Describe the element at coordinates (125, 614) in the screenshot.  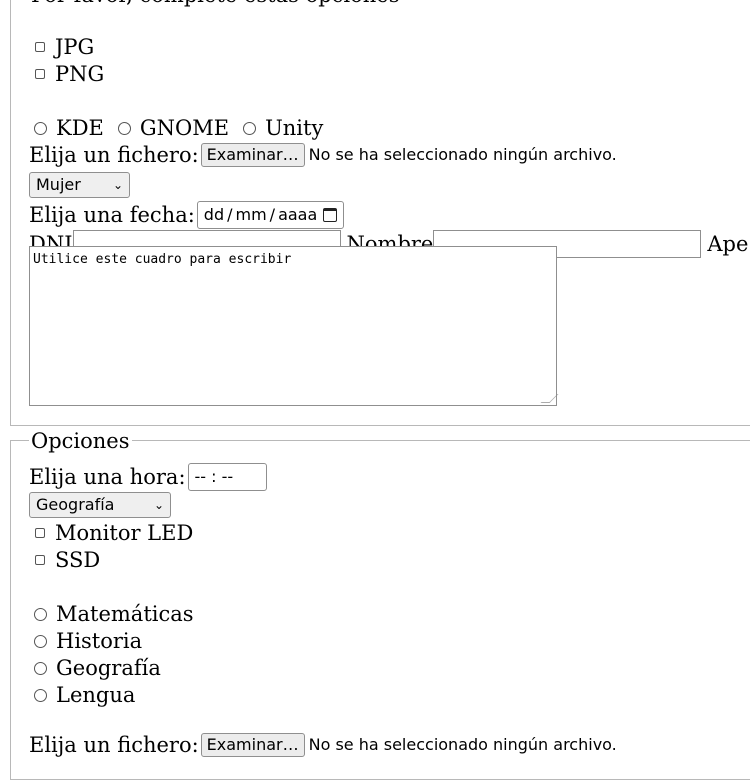
I see `matematicas-label: Matemáticas` at that location.